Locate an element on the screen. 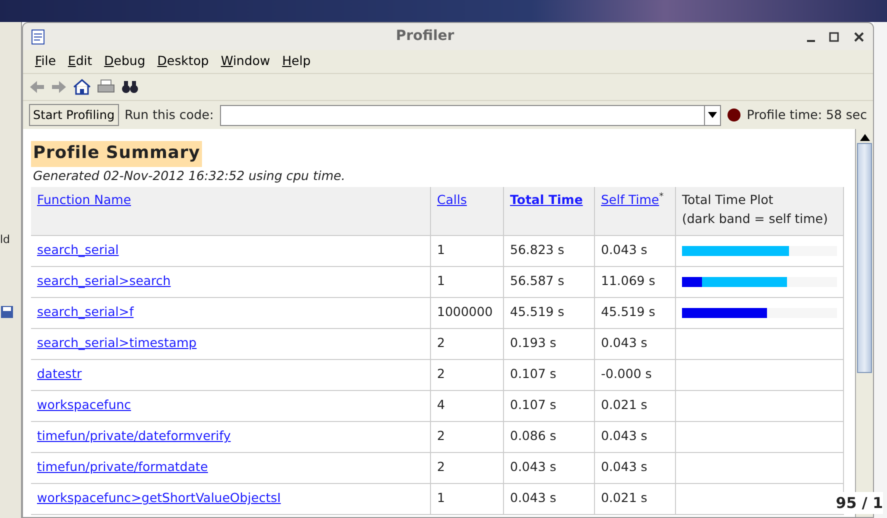  dropdown-caret-icon is located at coordinates (712, 115).